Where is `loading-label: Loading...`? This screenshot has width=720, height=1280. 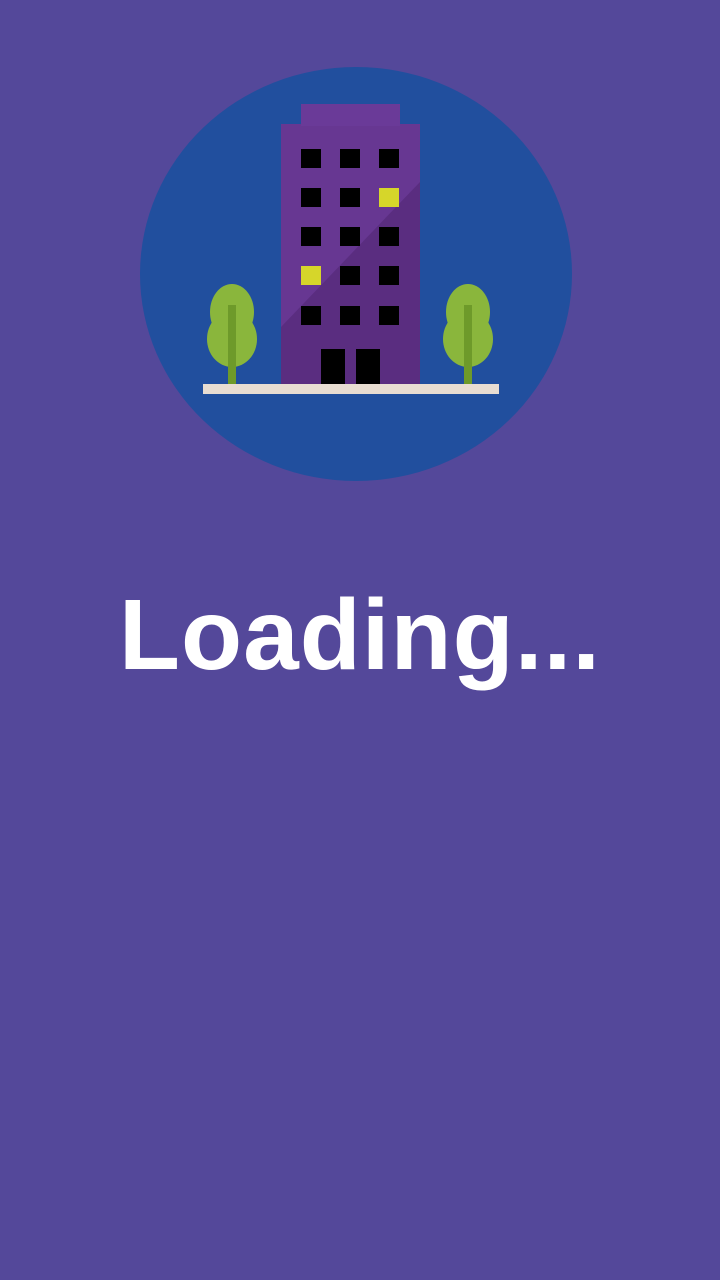
loading-label: Loading... is located at coordinates (360, 635).